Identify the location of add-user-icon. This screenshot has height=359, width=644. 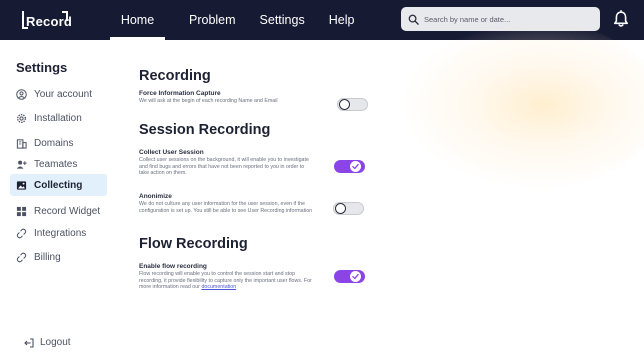
(21, 164).